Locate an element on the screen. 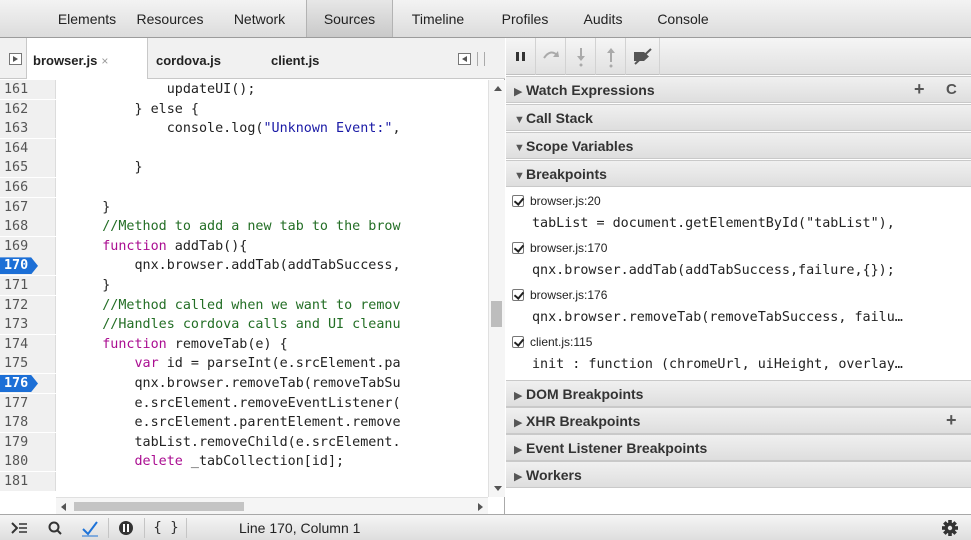  dom-breakpoints-header: ▶ DOM Breakpoints is located at coordinates (738, 393).